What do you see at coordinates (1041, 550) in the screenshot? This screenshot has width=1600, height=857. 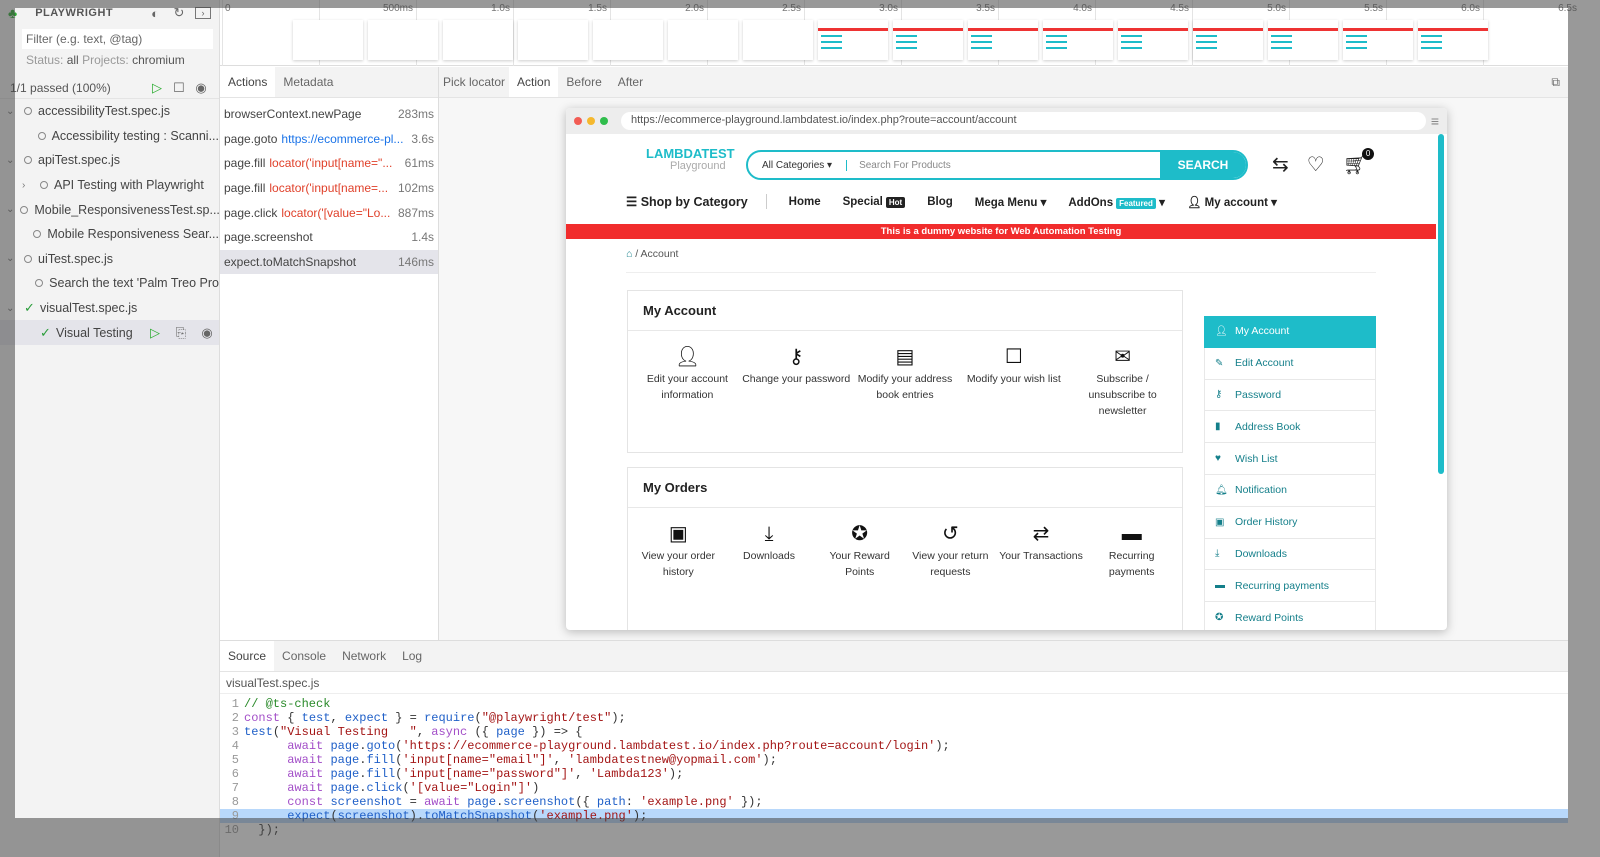 I see `account-link: ⇄ Your Transactions` at bounding box center [1041, 550].